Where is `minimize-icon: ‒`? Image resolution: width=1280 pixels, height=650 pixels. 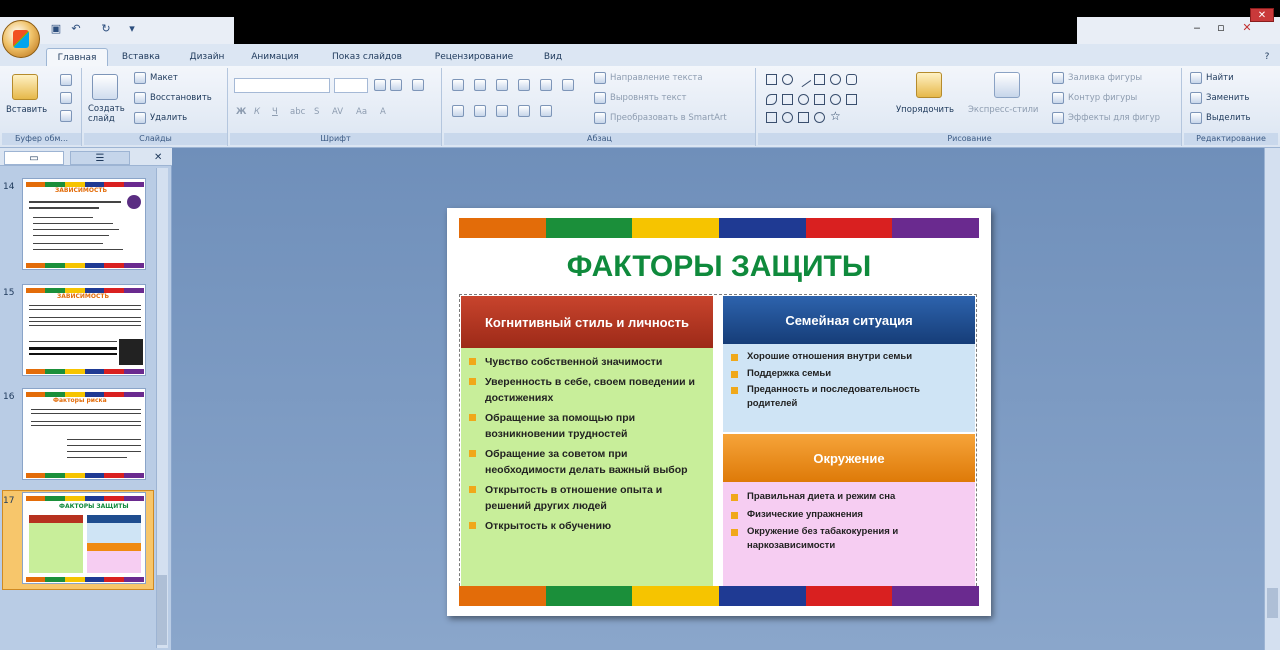
minimize-icon: ‒ is located at coordinates (1197, 28).